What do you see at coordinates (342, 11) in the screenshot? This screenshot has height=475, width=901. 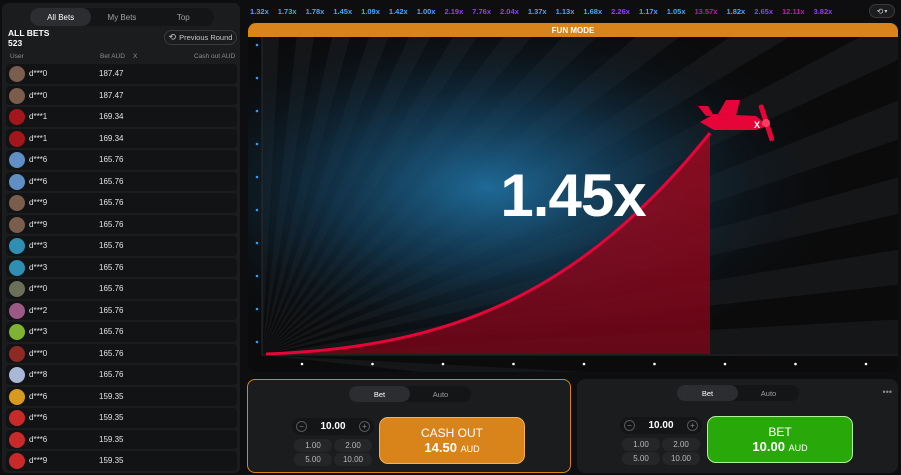 I see `history-multiplier: 1.45x` at bounding box center [342, 11].